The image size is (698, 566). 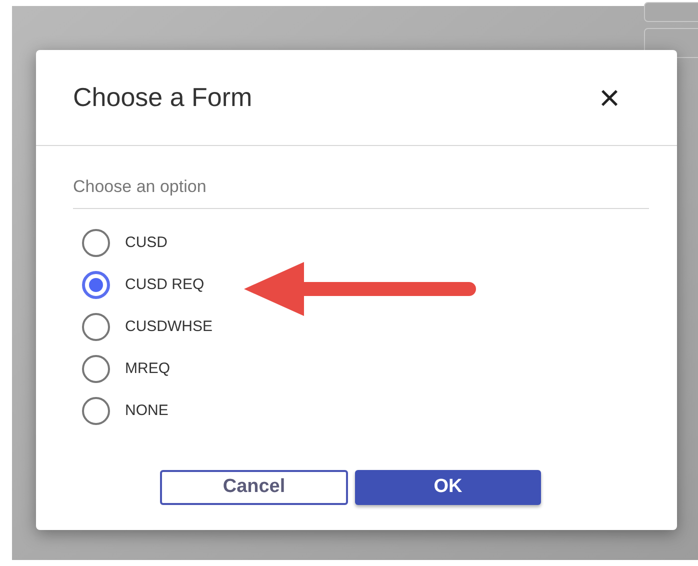 I want to click on close-button: ×, so click(x=609, y=98).